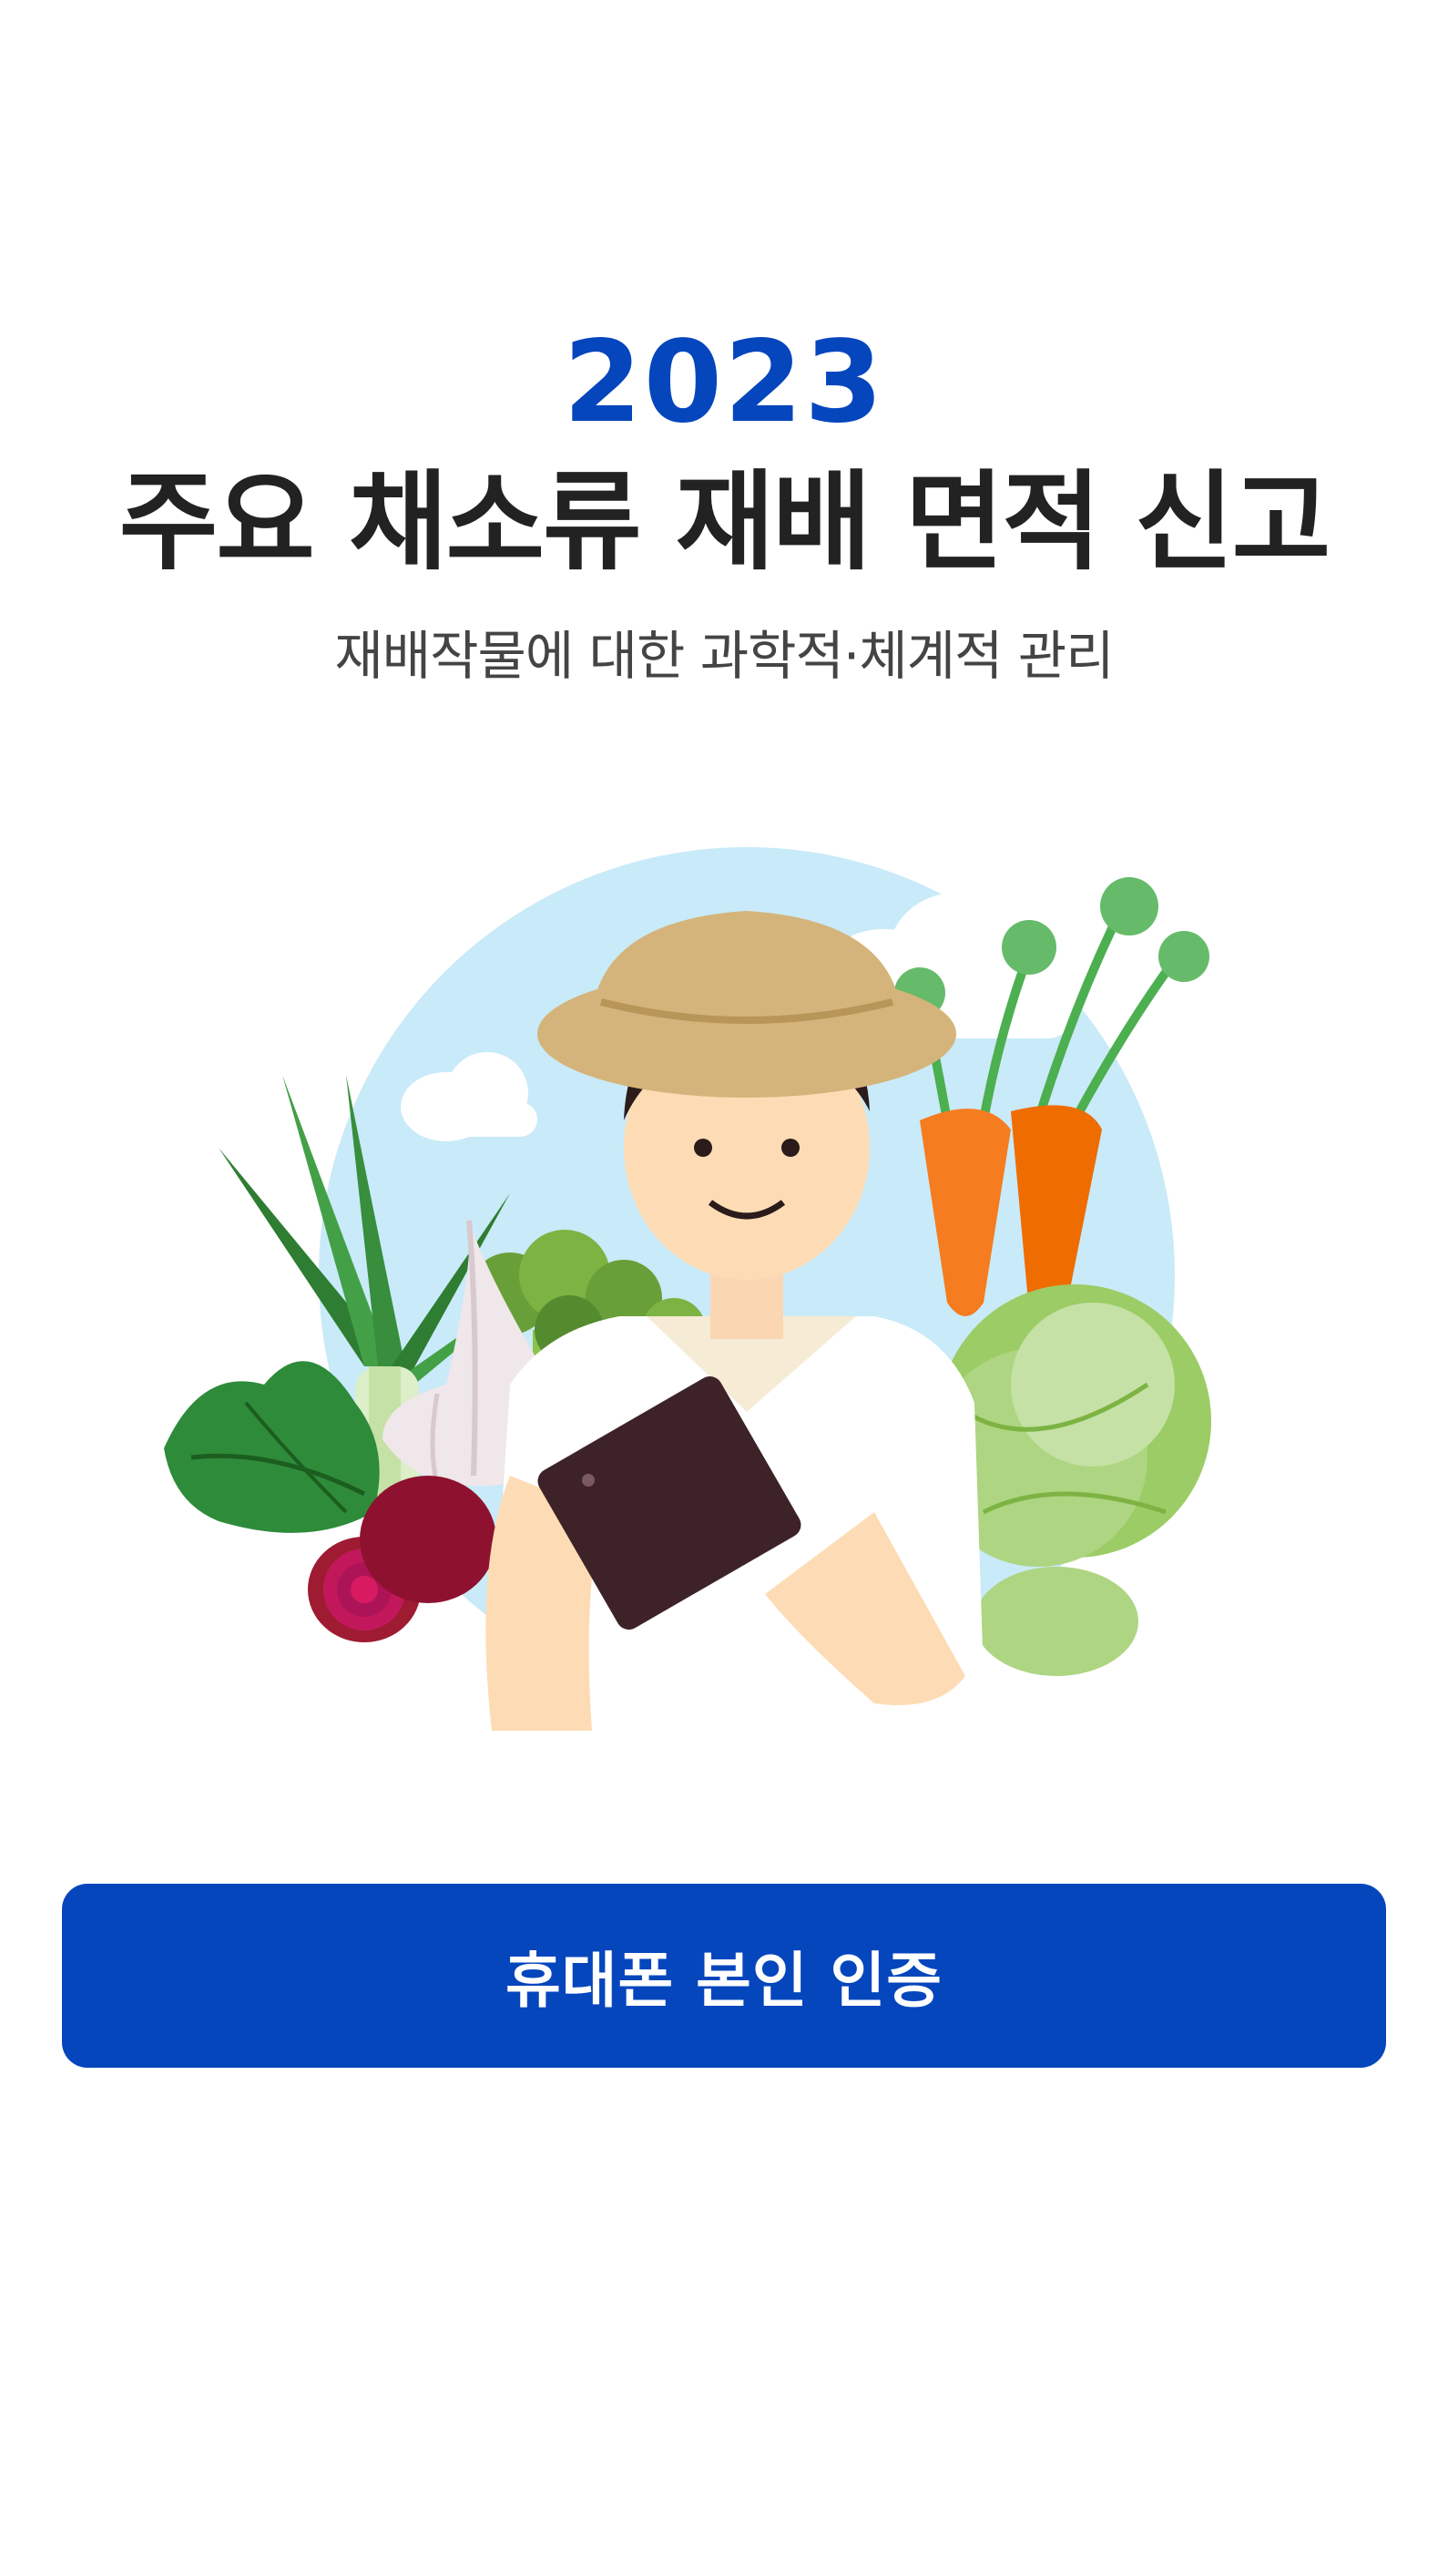  Describe the element at coordinates (725, 522) in the screenshot. I see `page-title: 주요 채소류 재배 면적 신고` at that location.